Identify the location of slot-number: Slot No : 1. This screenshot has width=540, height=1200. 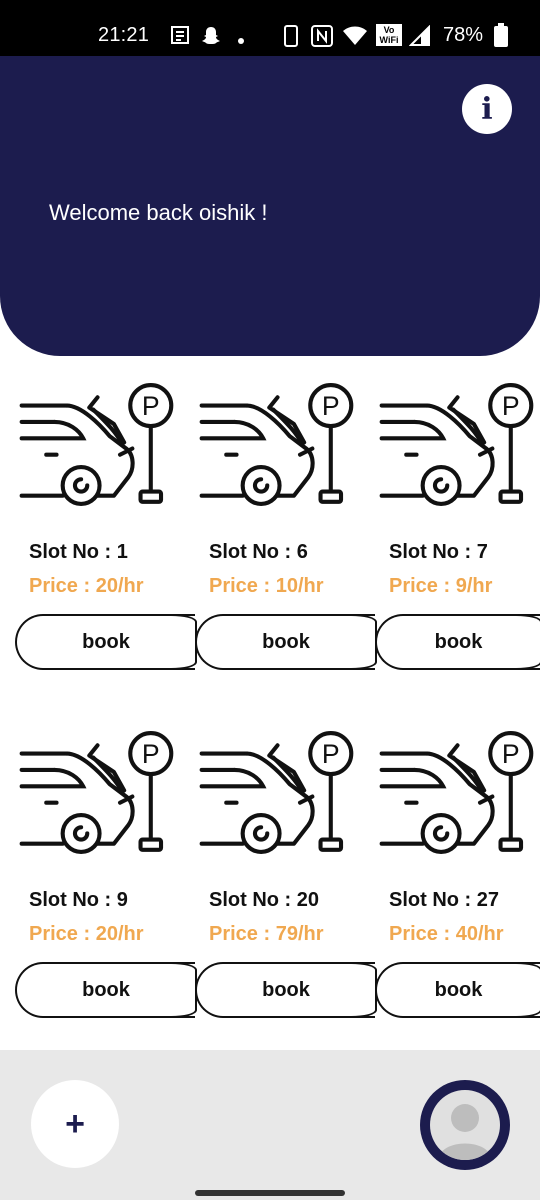
(78, 552).